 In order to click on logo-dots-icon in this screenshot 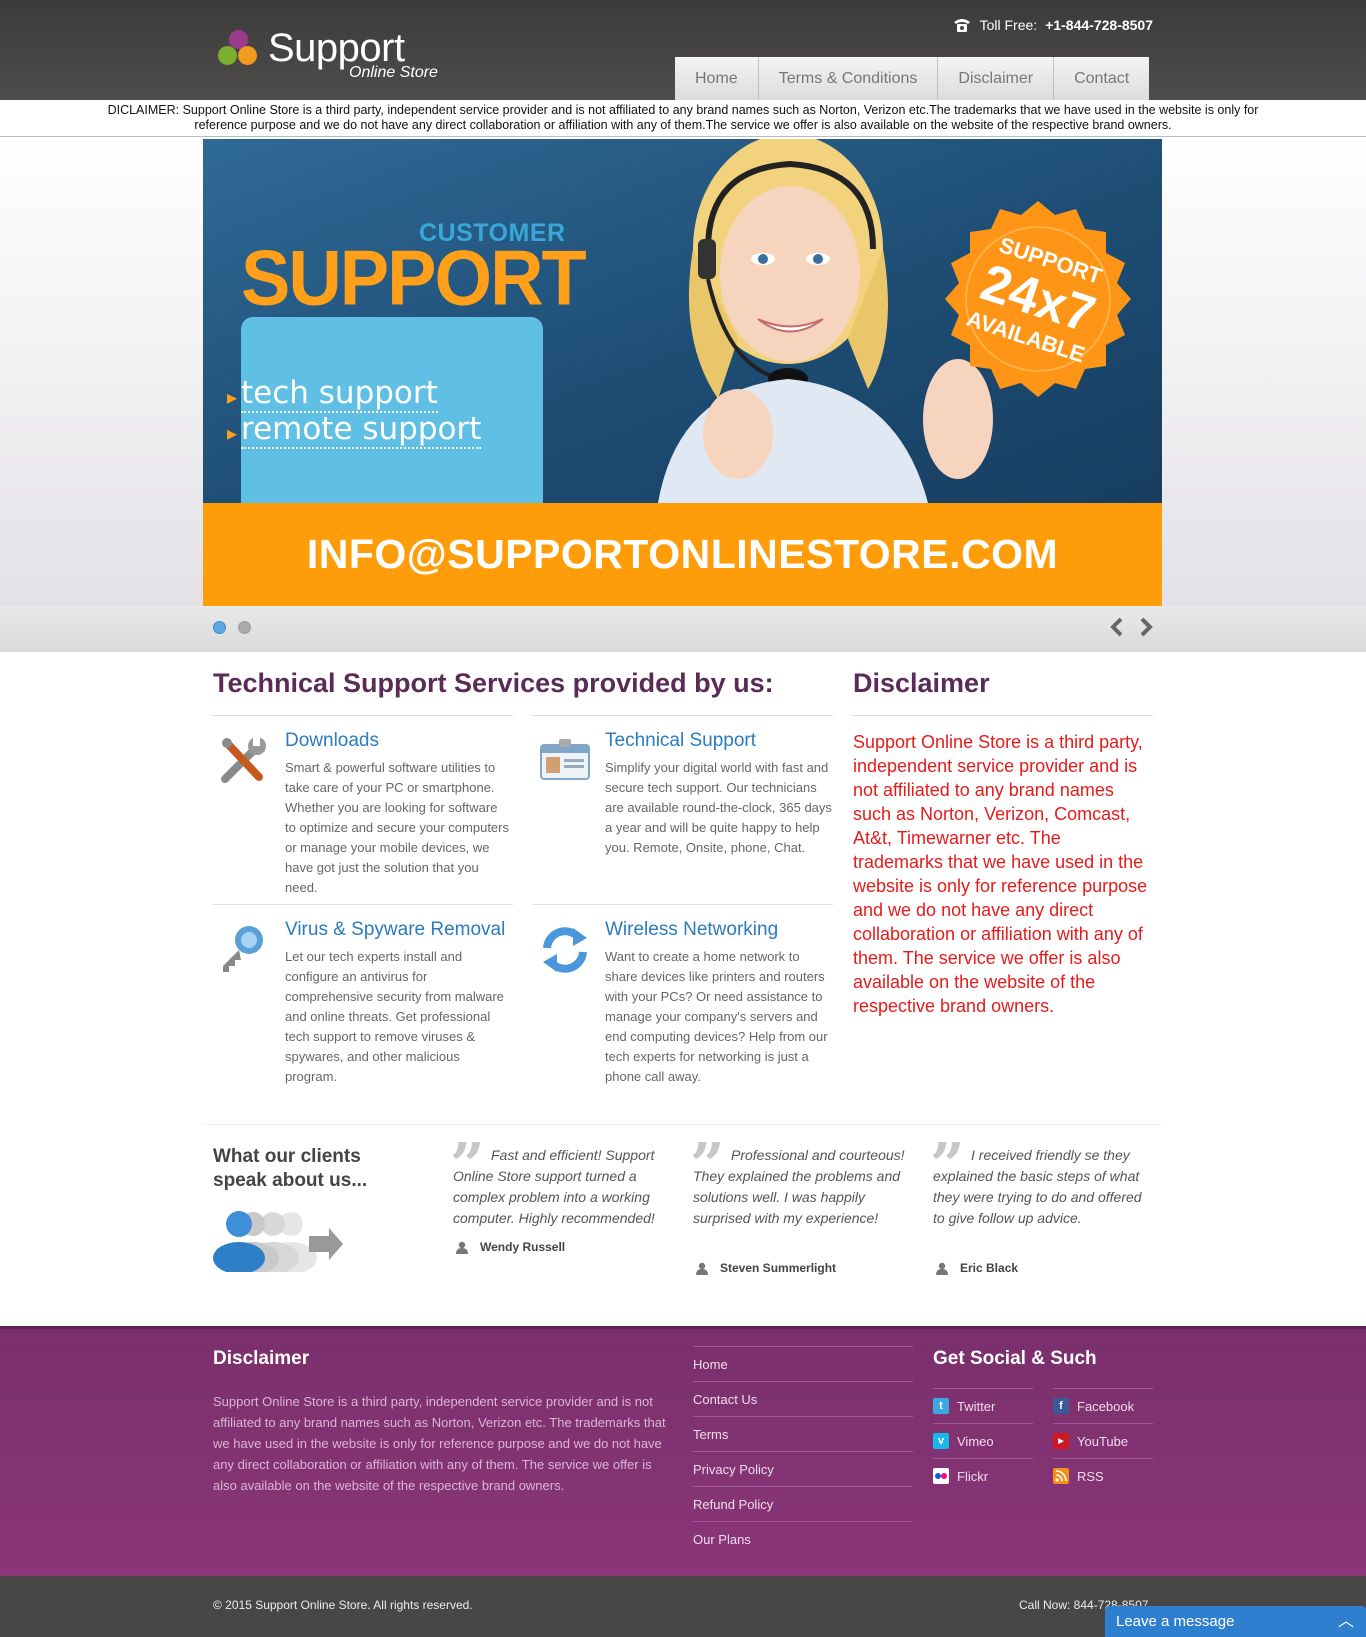, I will do `click(238, 50)`.